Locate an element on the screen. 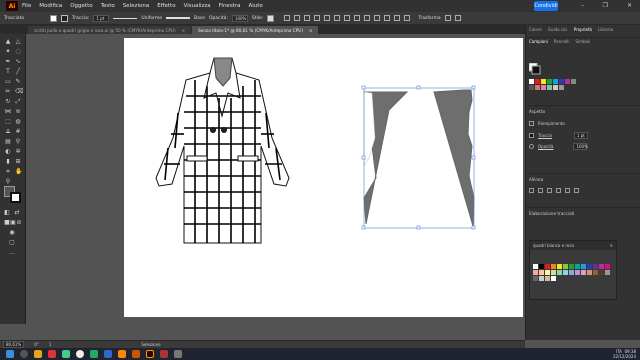  distribute-right-icon is located at coordinates (397, 18).